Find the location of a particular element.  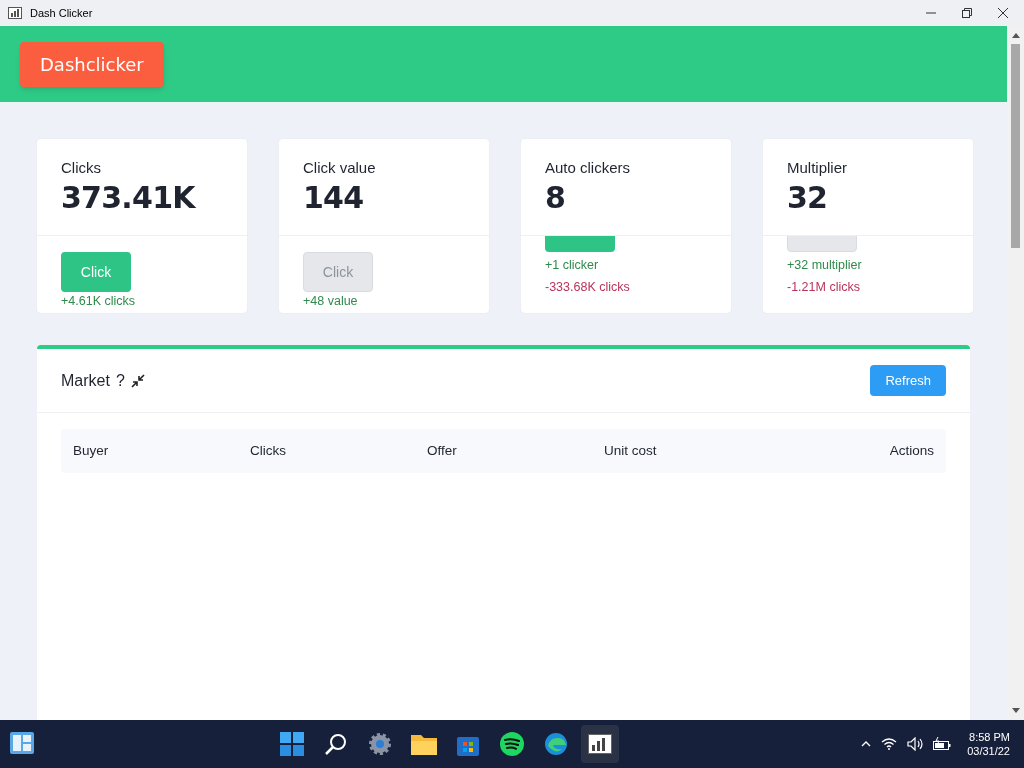

stat-label: Click value is located at coordinates (340, 168).